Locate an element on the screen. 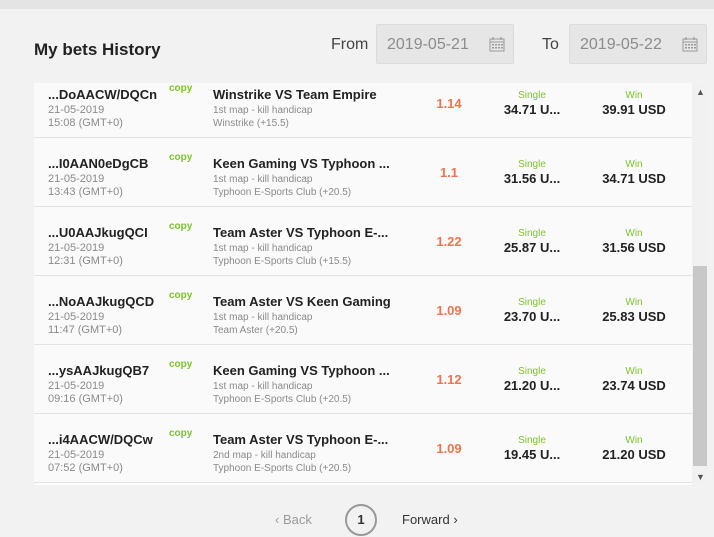 The image size is (714, 537). from-date-field: 2019-05-21 is located at coordinates (445, 44).